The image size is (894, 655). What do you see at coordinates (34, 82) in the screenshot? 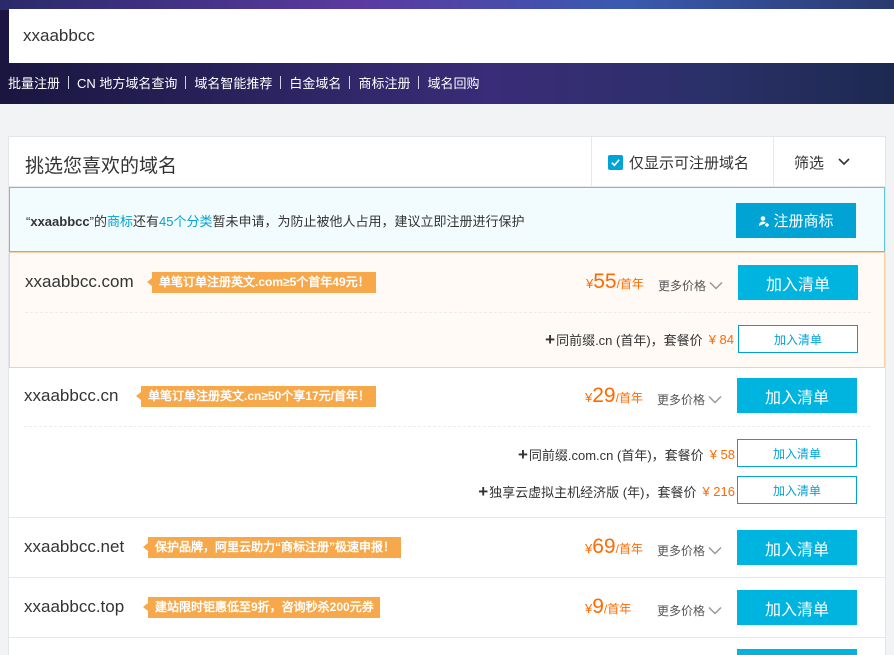
I see `quick-link-bulk-register: 批量注册` at bounding box center [34, 82].